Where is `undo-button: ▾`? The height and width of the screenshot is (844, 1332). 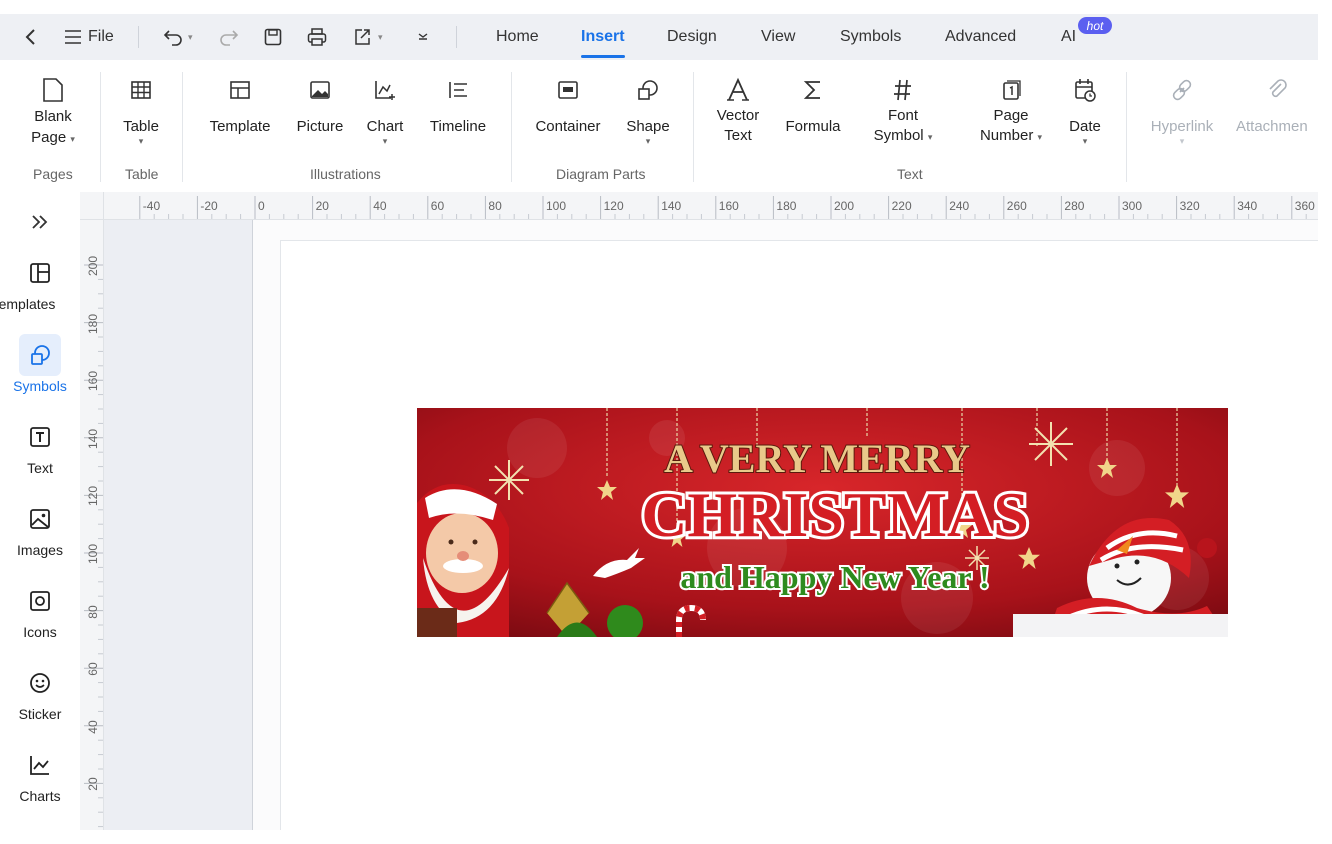
undo-button: ▾ is located at coordinates (177, 37).